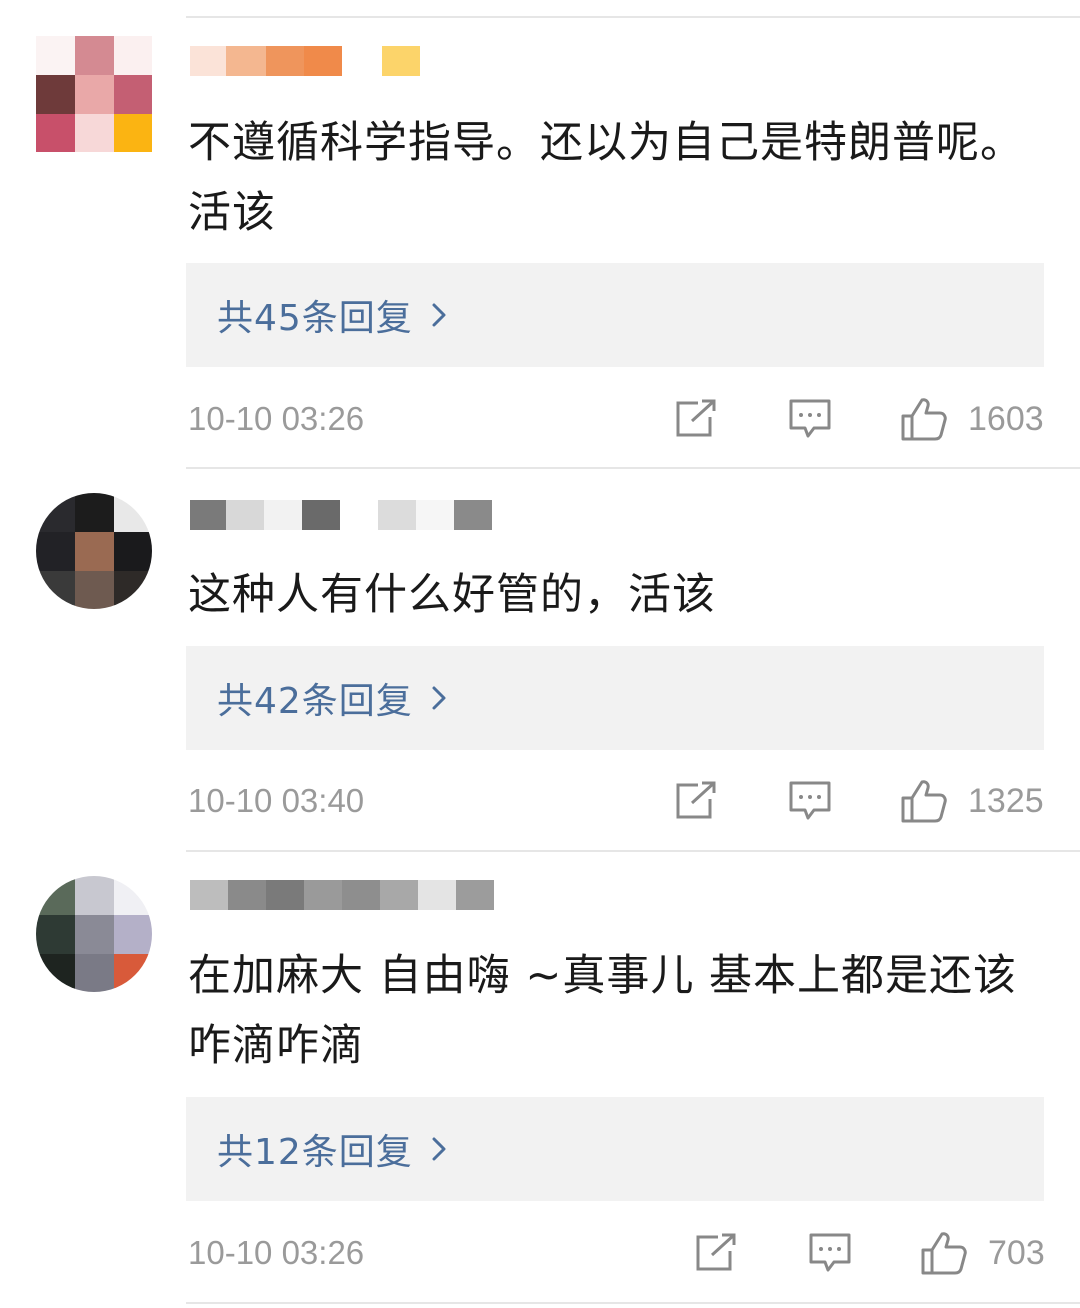  What do you see at coordinates (615, 1149) in the screenshot?
I see `view-replies-button: 共12条回复` at bounding box center [615, 1149].